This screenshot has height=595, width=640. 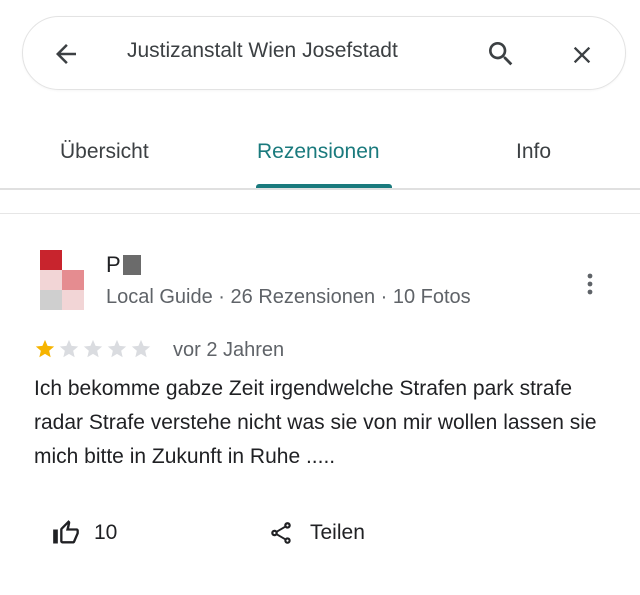 What do you see at coordinates (106, 532) in the screenshot?
I see `like-count: 10` at bounding box center [106, 532].